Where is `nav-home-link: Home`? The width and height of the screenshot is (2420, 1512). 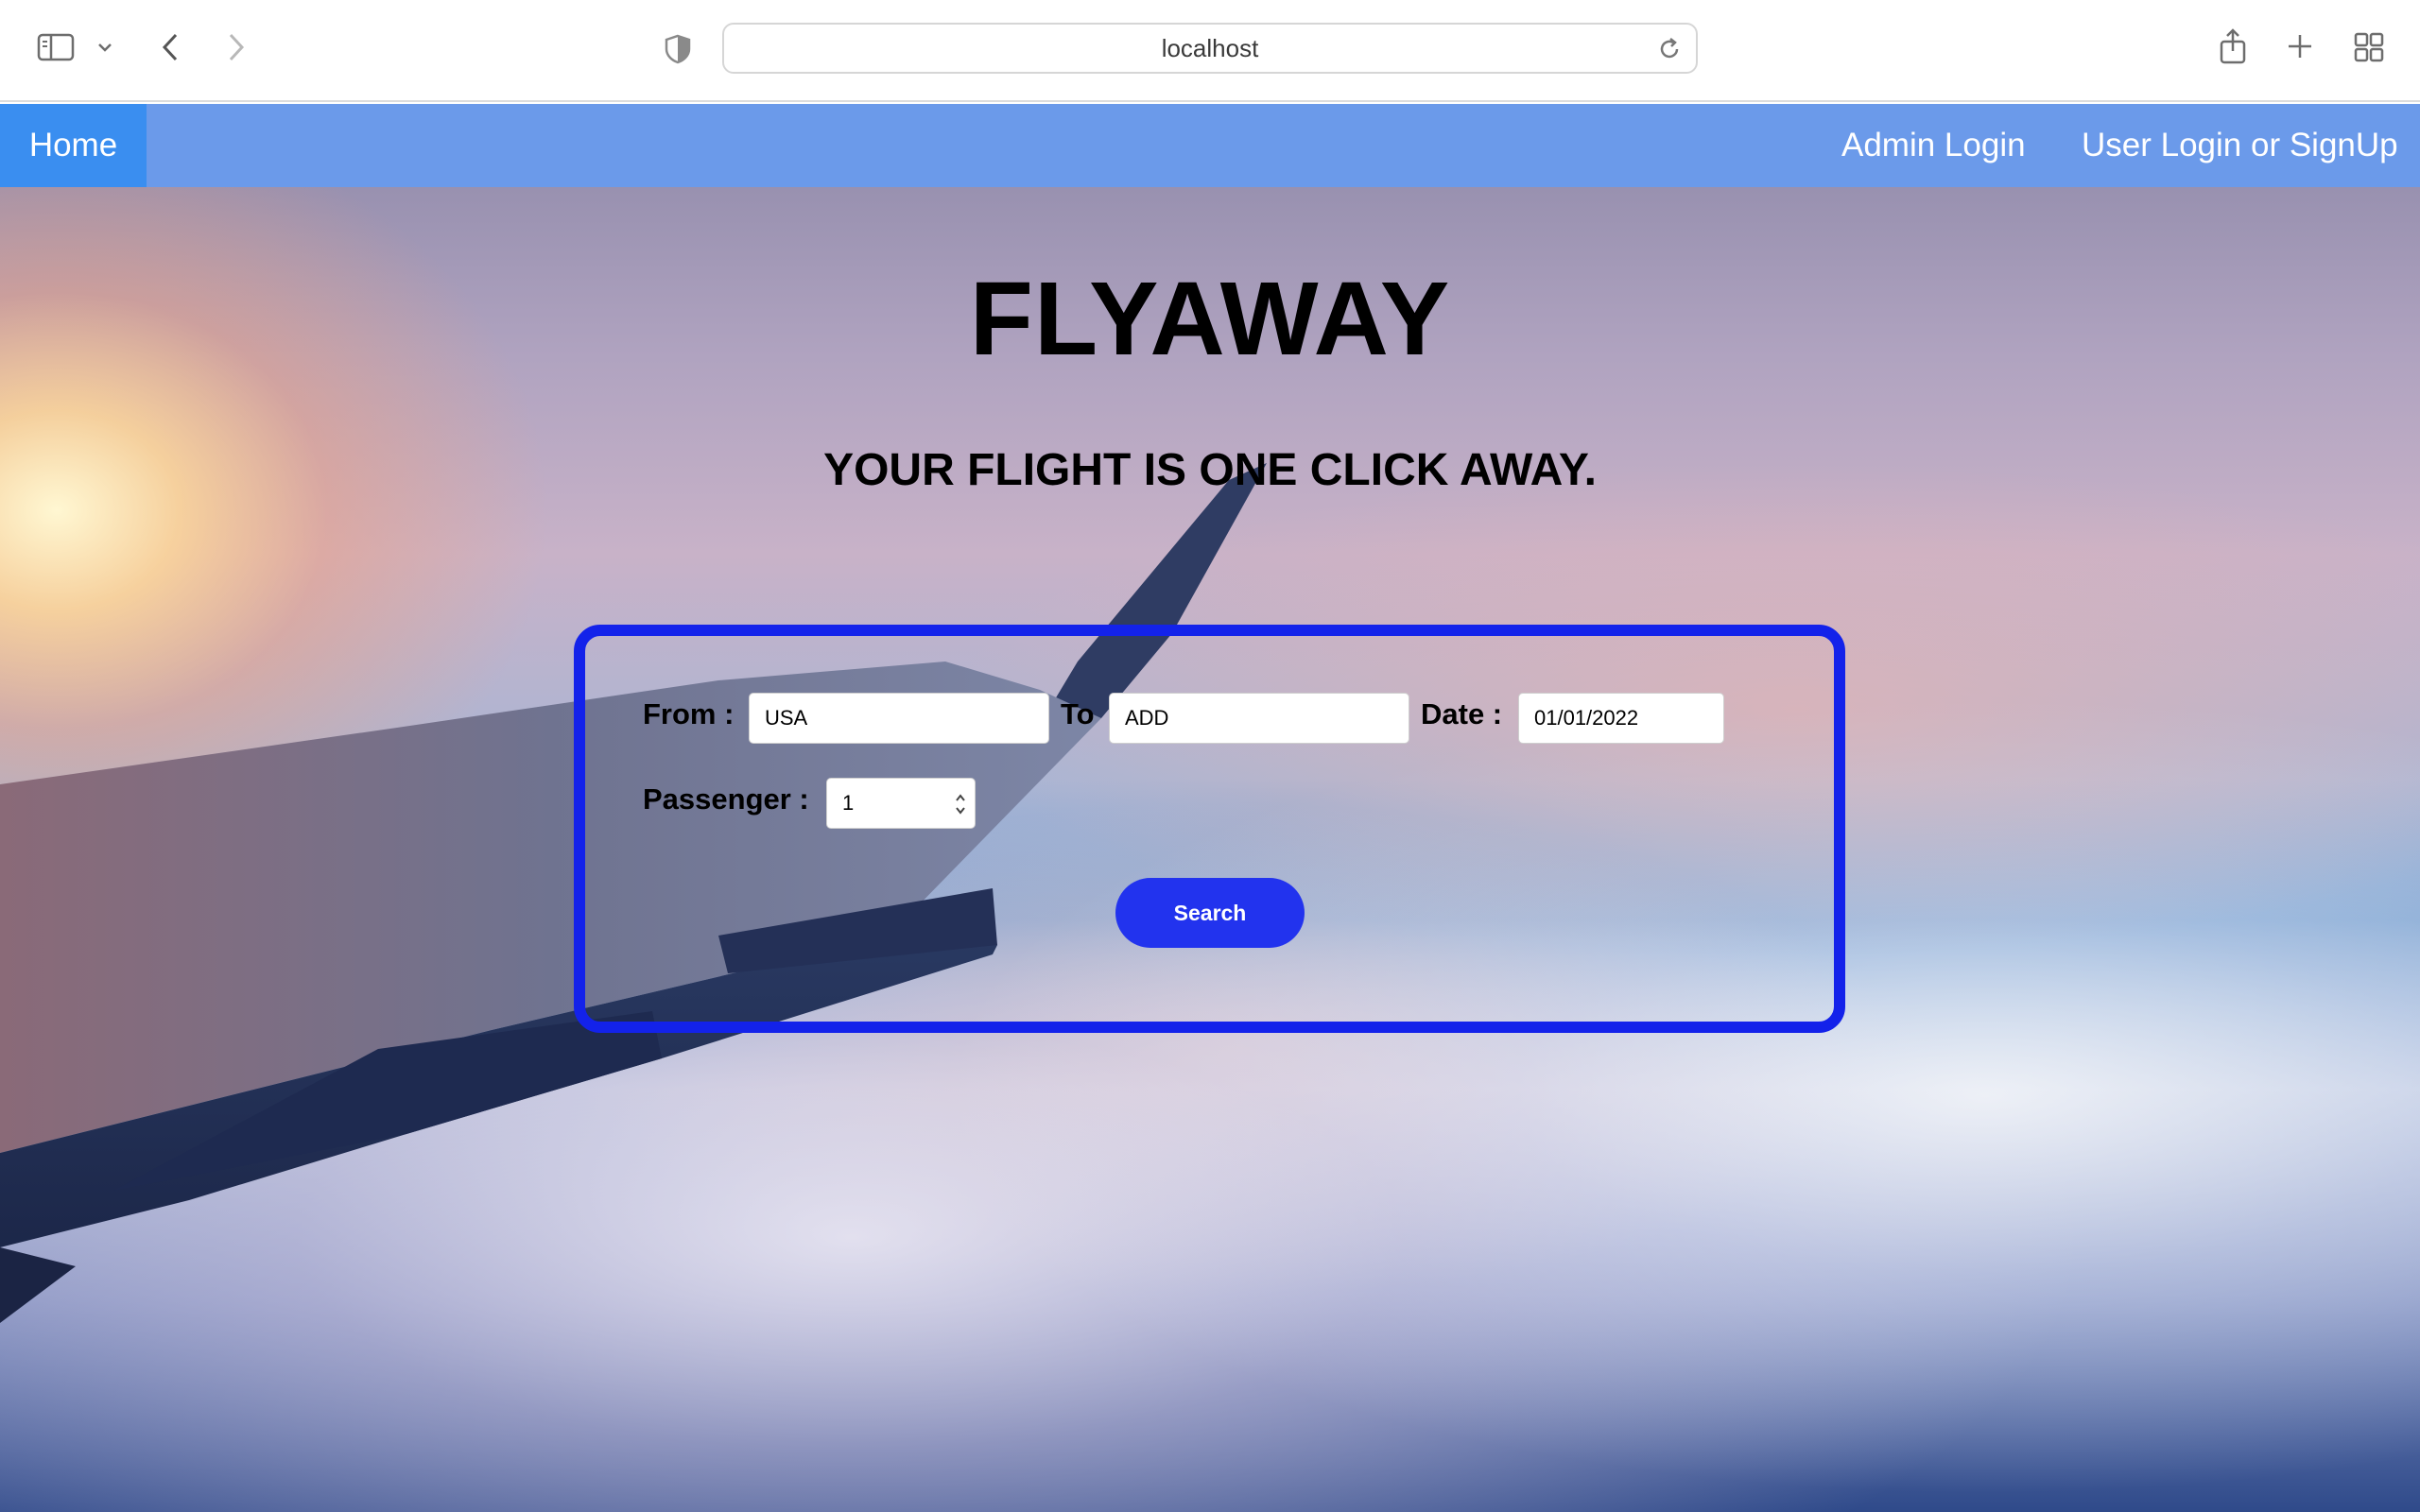
nav-home-link: Home is located at coordinates (73, 145).